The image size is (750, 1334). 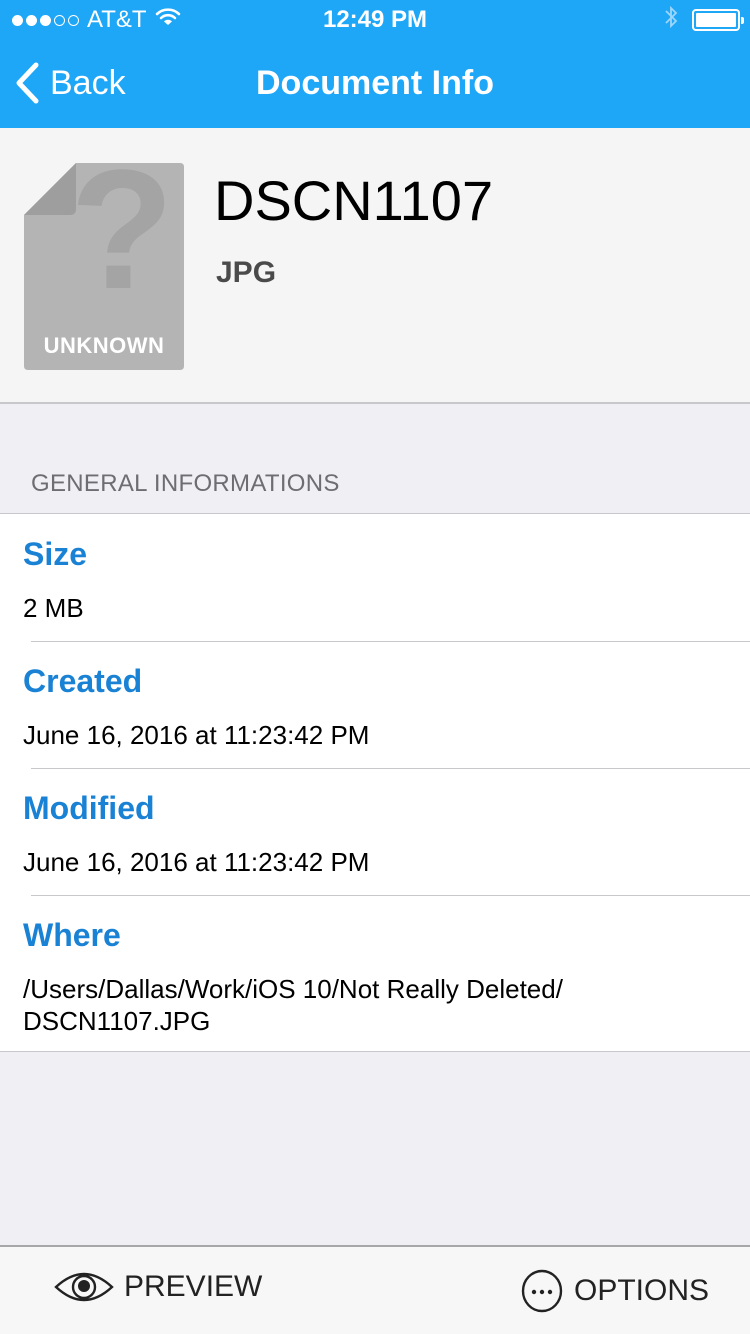 I want to click on preview-label: PREVIEW, so click(x=193, y=1286).